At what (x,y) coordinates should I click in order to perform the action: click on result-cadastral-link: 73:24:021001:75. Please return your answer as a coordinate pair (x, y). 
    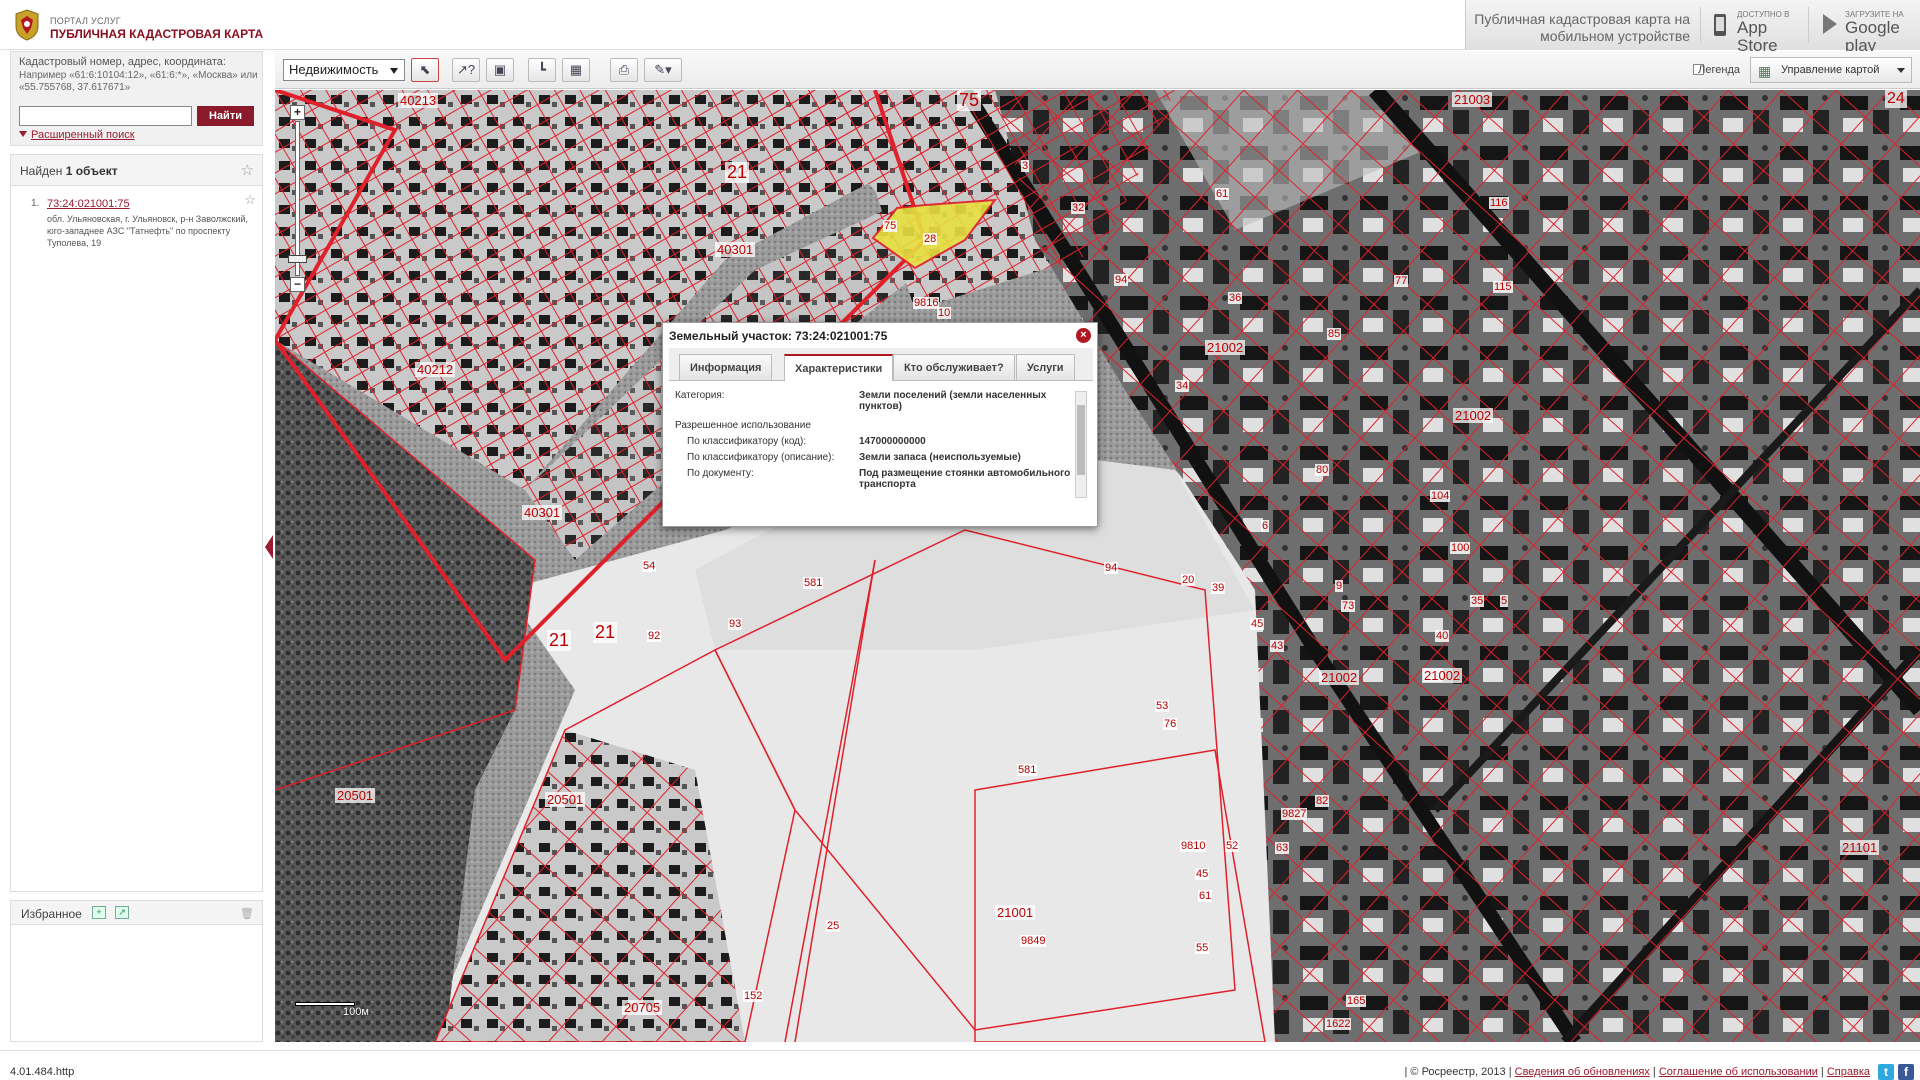
    Looking at the image, I should click on (149, 204).